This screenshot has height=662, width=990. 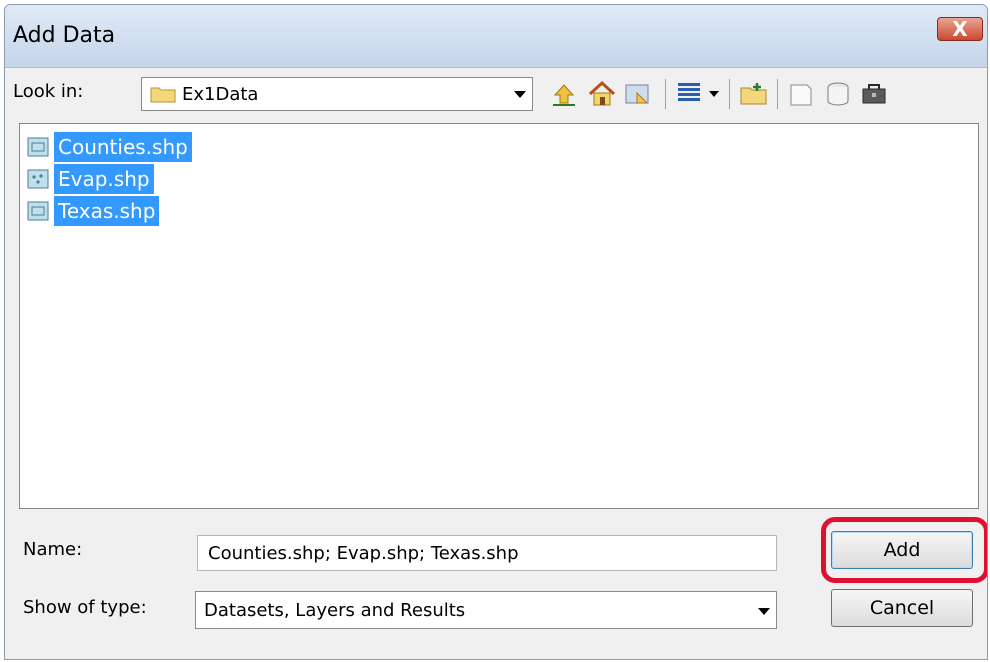 I want to click on show-of-type-value: Datasets, Layers and Results, so click(x=335, y=610).